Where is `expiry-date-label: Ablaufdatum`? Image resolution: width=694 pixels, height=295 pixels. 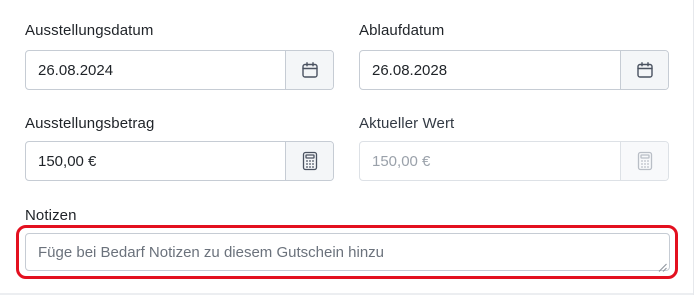 expiry-date-label: Ablaufdatum is located at coordinates (402, 30).